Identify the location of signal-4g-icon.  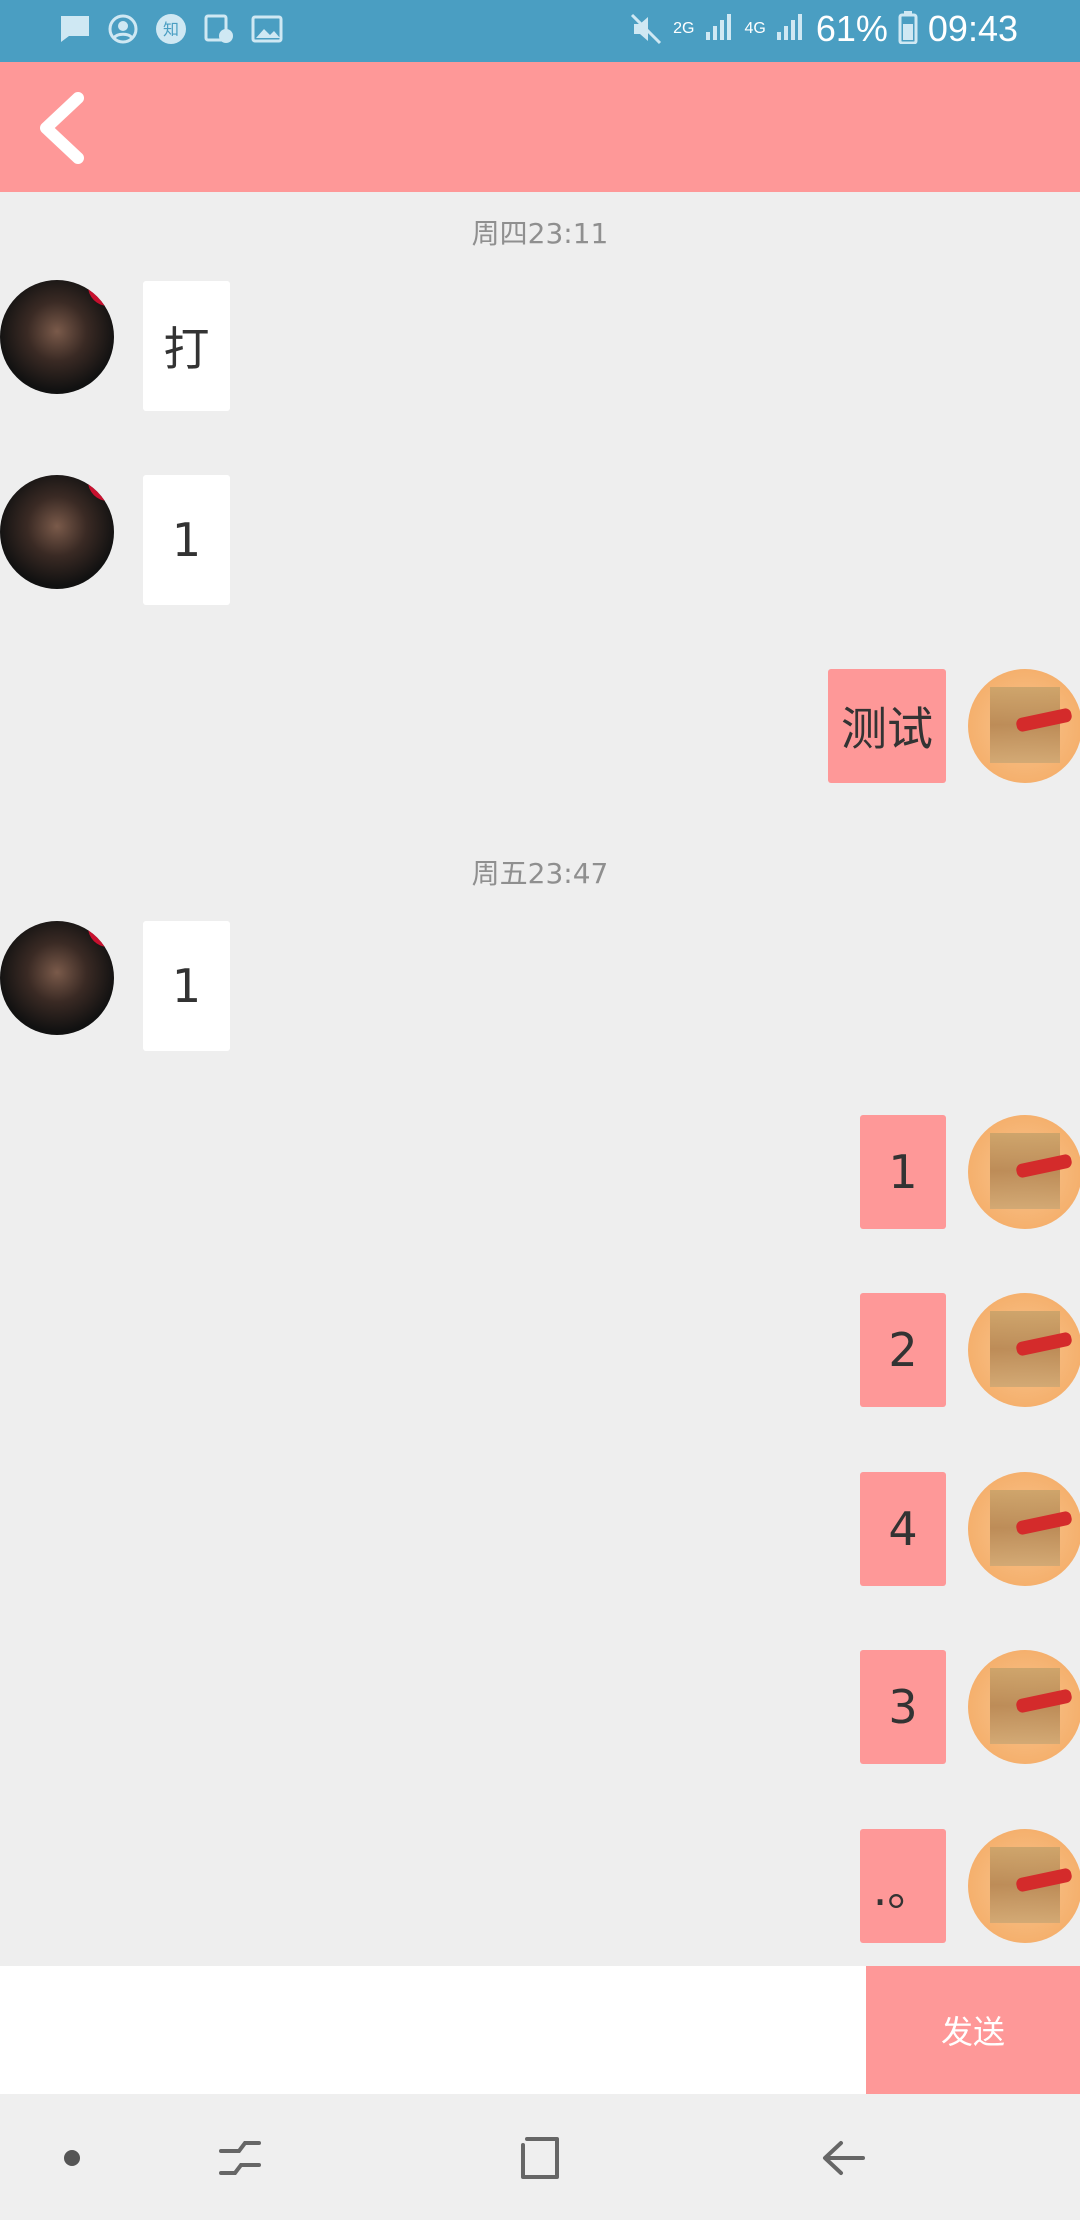
(791, 29).